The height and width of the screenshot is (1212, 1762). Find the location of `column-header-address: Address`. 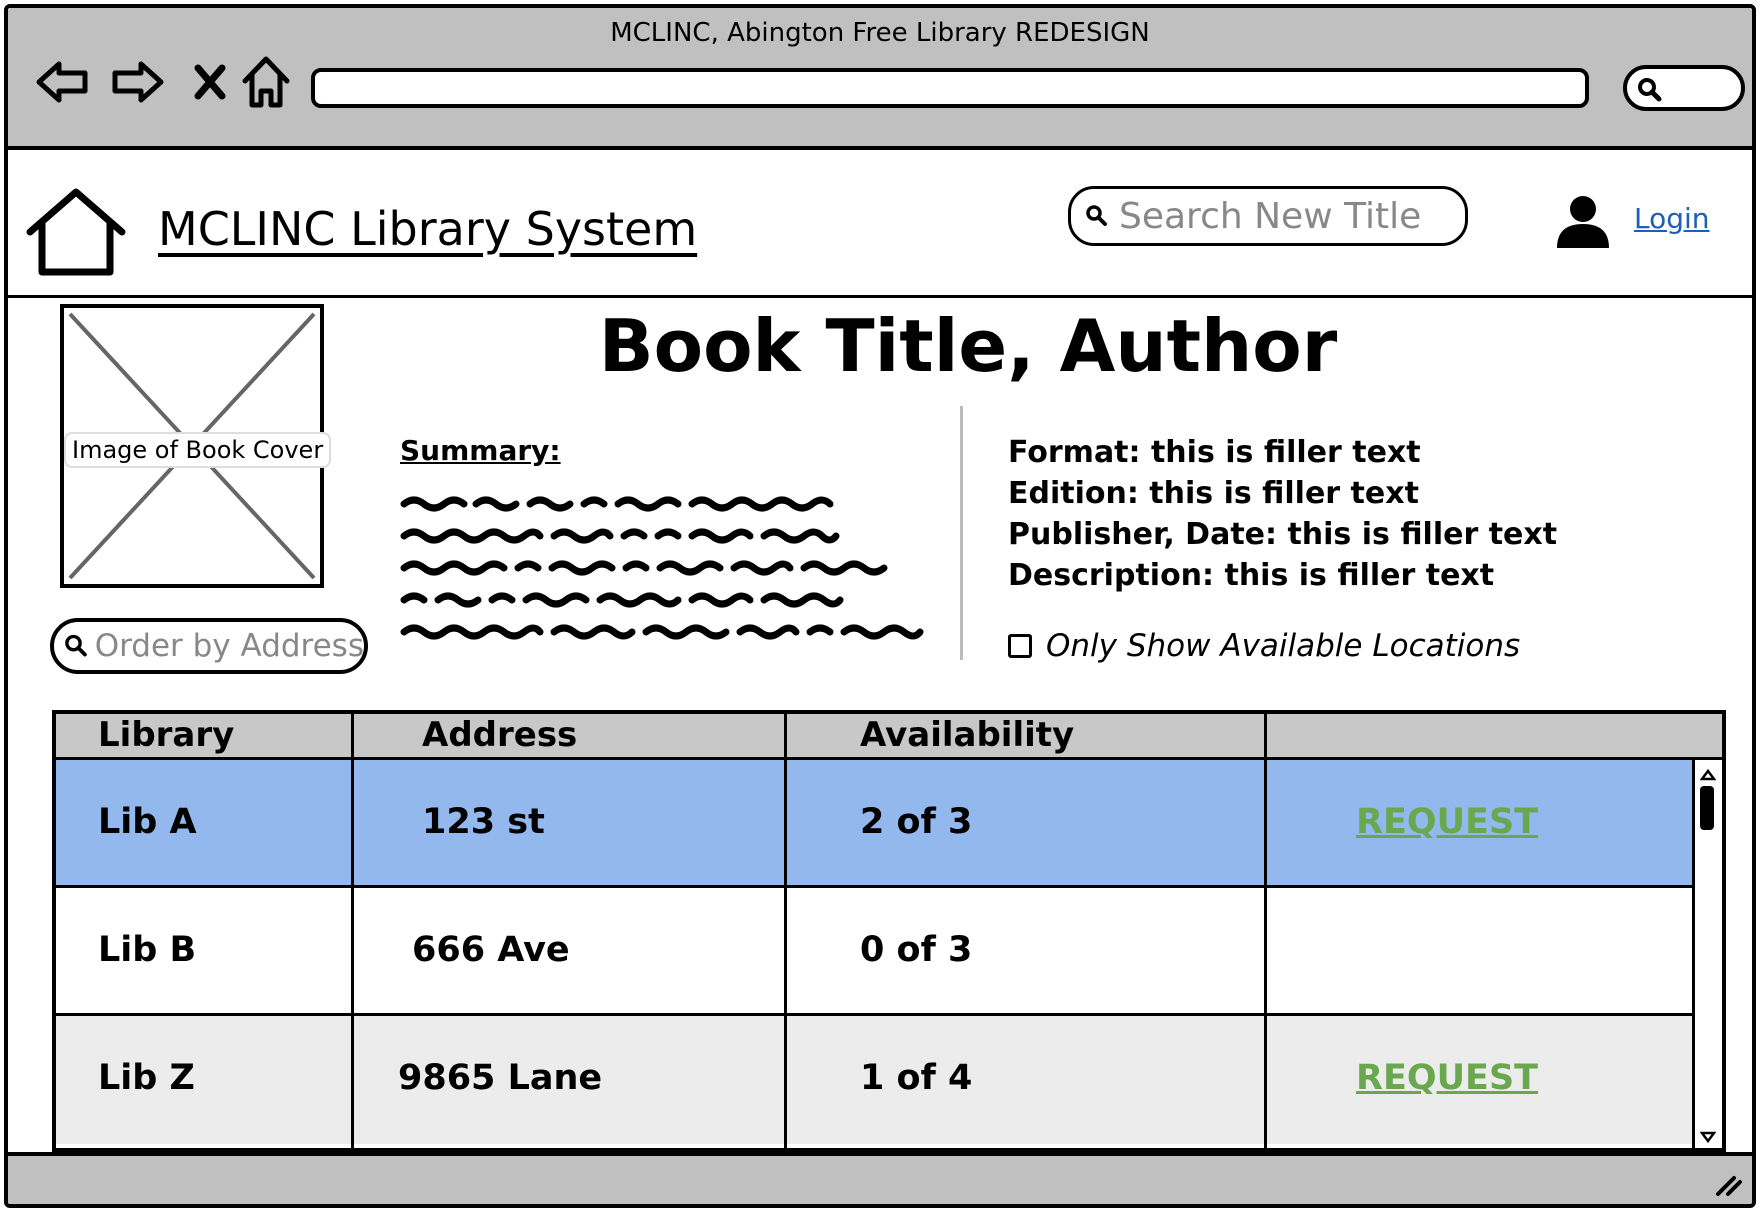

column-header-address: Address is located at coordinates (500, 735).